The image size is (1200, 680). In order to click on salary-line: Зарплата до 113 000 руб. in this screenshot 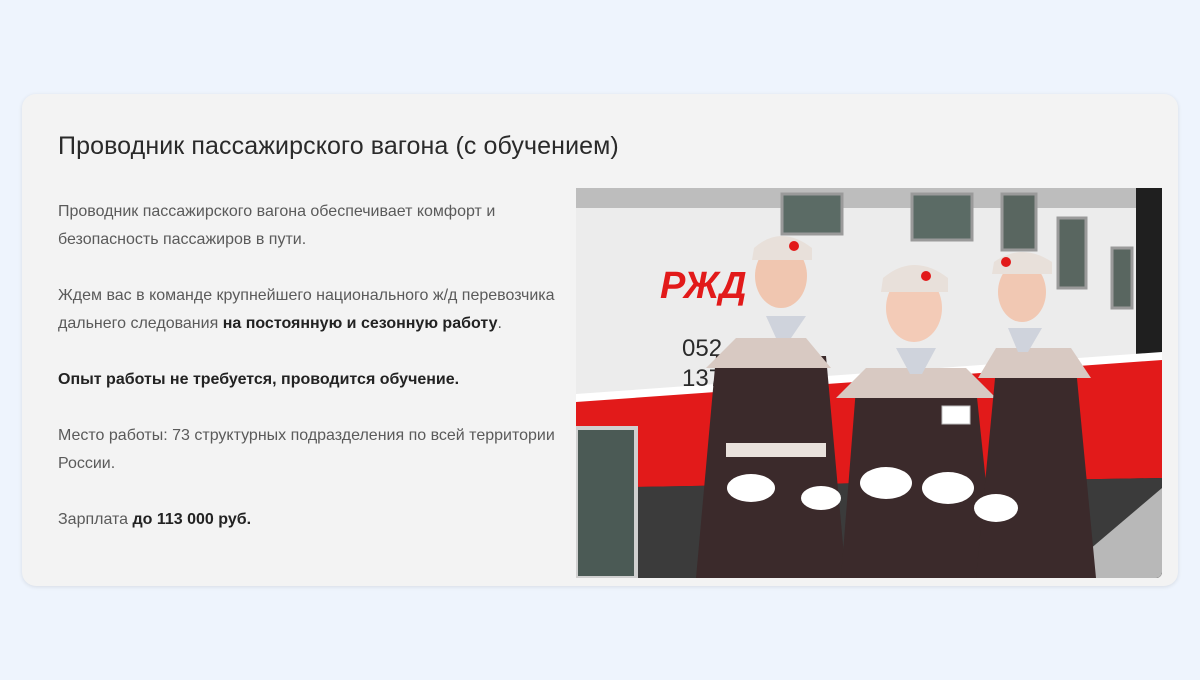, I will do `click(318, 520)`.